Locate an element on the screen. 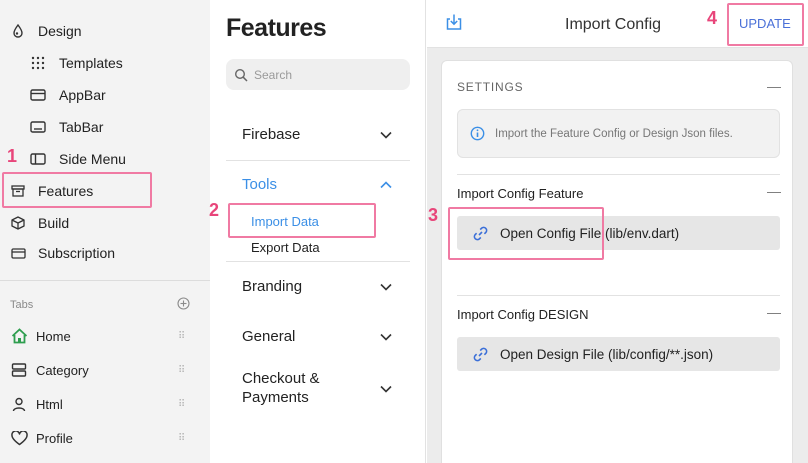 This screenshot has width=808, height=463. button-label: Open Design File (lib/config/**.json) is located at coordinates (607, 354).